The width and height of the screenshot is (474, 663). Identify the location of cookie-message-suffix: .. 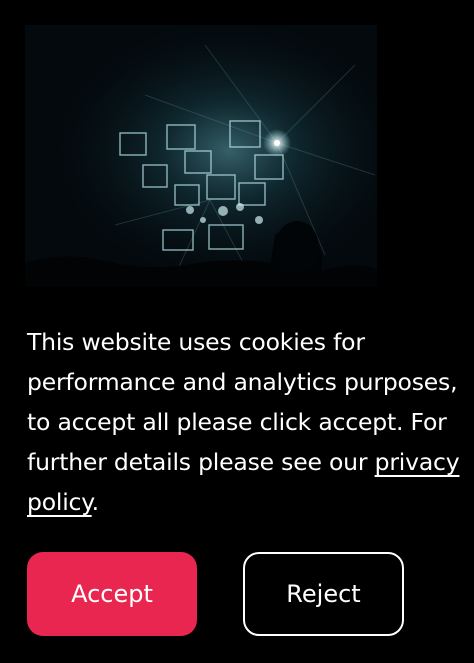
(95, 502).